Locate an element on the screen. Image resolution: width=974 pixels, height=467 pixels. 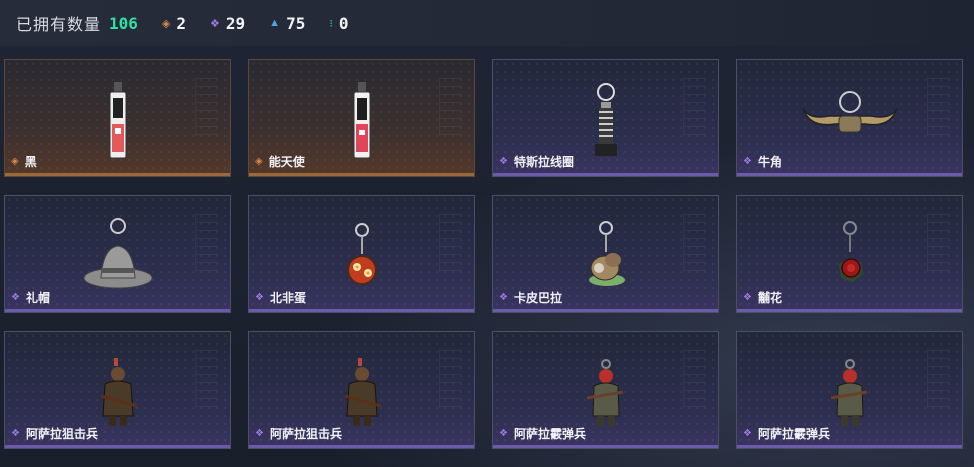
blue-rarity-icon: ▲ is located at coordinates (275, 23).